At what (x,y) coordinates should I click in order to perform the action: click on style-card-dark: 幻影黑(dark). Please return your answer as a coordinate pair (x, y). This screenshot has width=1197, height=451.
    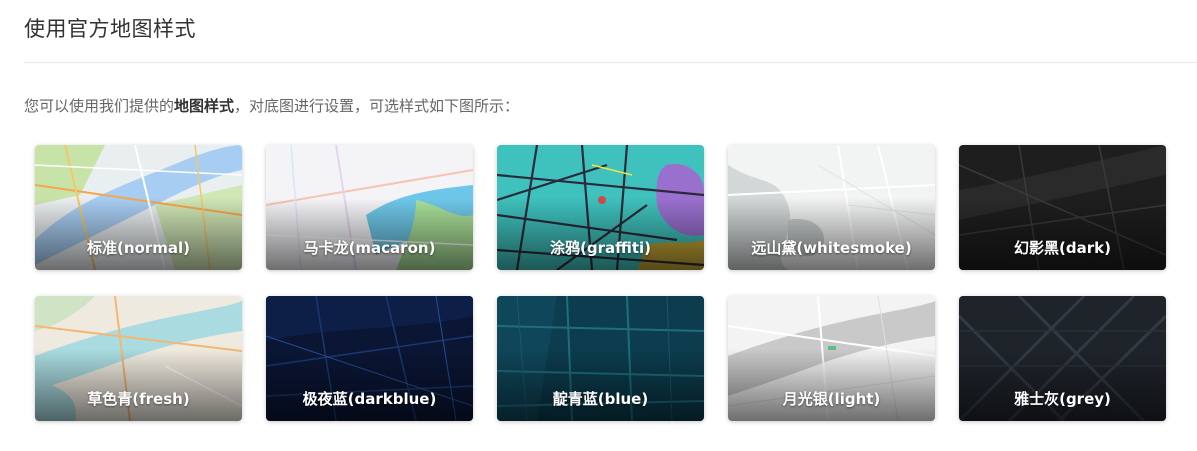
    Looking at the image, I should click on (1062, 207).